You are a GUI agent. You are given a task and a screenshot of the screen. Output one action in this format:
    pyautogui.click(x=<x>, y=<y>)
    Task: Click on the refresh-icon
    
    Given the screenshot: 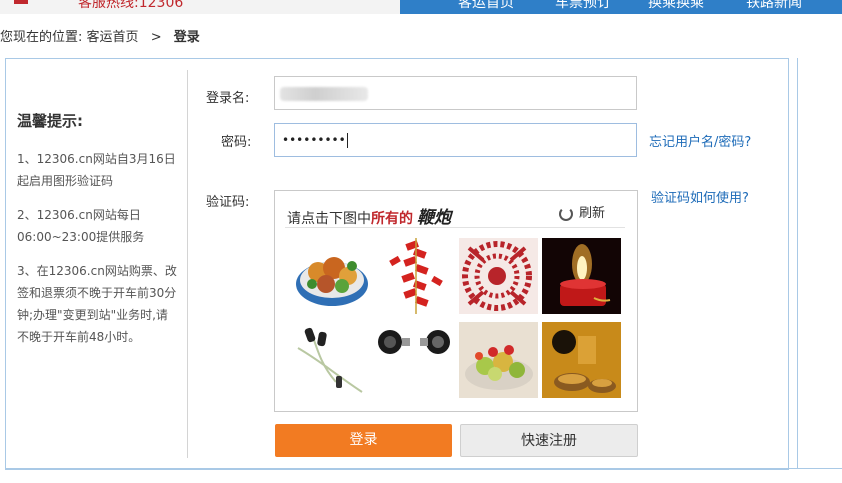 What is the action you would take?
    pyautogui.click(x=566, y=213)
    